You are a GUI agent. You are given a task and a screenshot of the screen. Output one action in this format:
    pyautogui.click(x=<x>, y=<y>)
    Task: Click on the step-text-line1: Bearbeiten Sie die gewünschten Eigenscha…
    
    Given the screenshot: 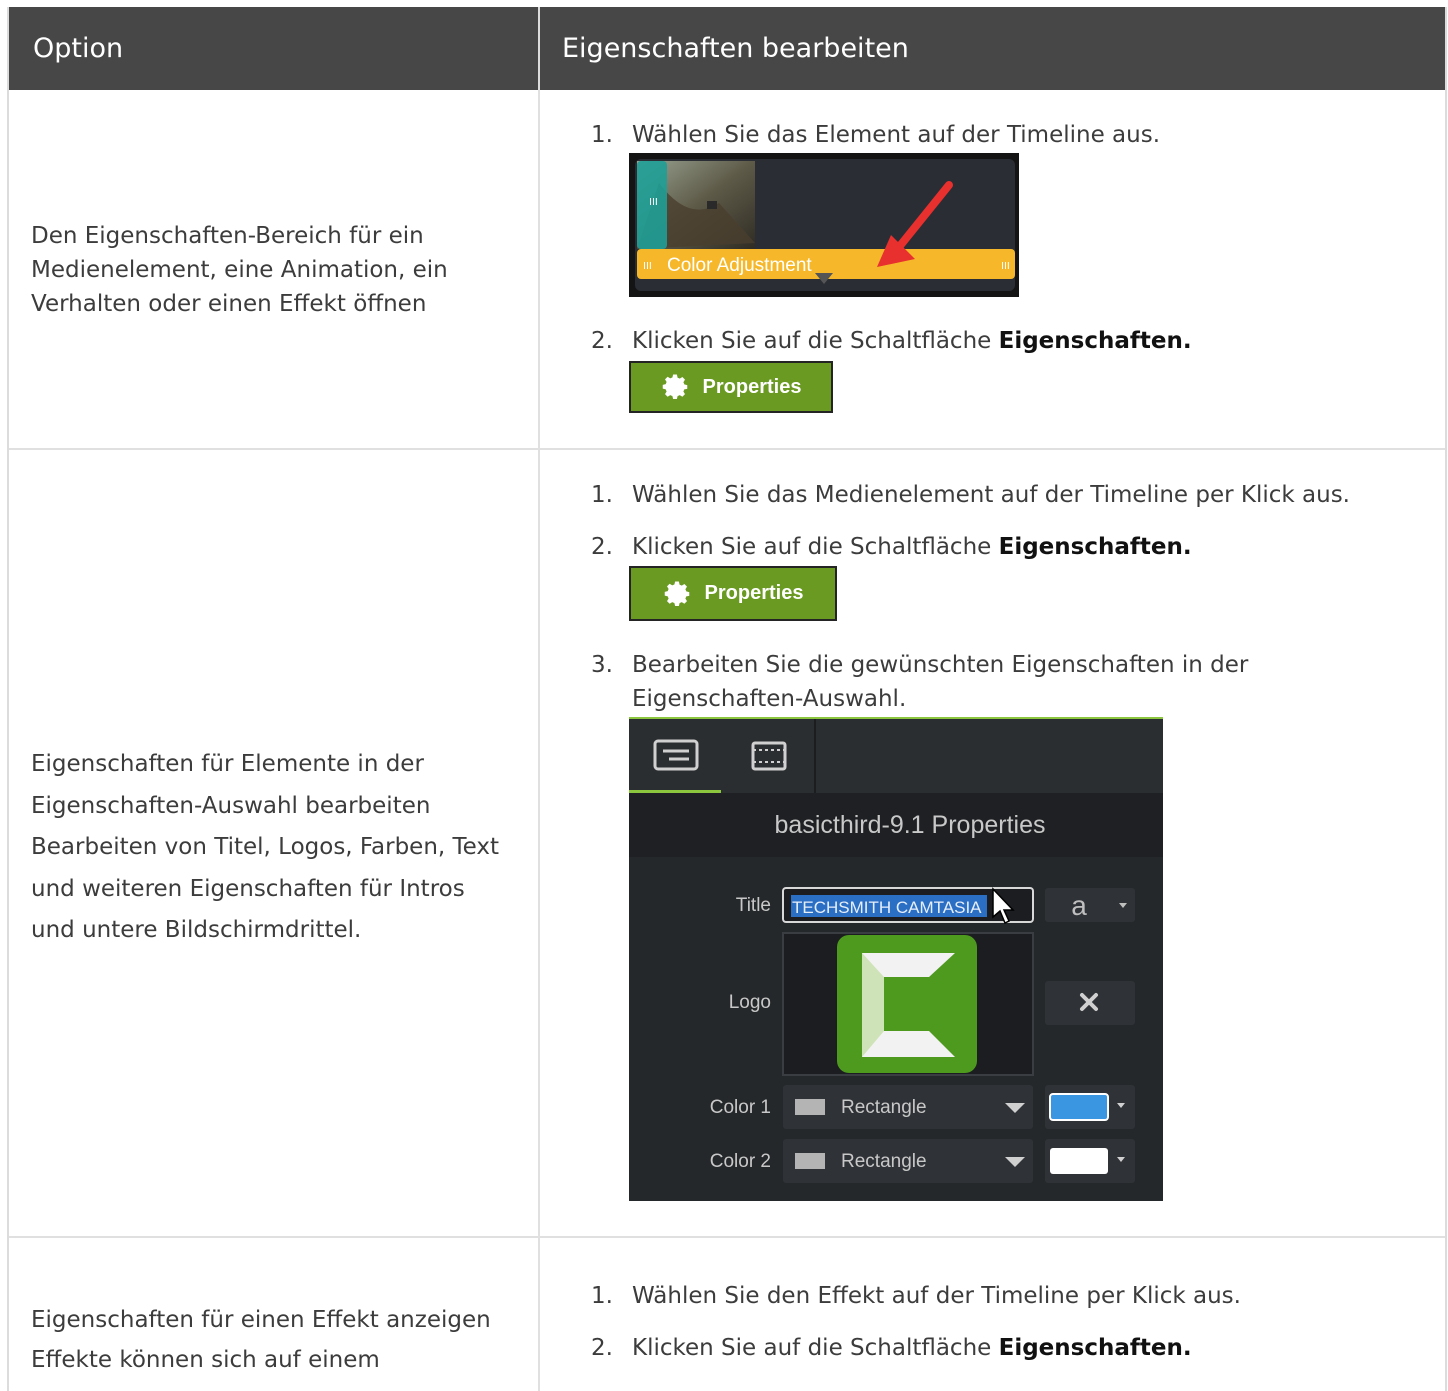 What is the action you would take?
    pyautogui.click(x=940, y=665)
    